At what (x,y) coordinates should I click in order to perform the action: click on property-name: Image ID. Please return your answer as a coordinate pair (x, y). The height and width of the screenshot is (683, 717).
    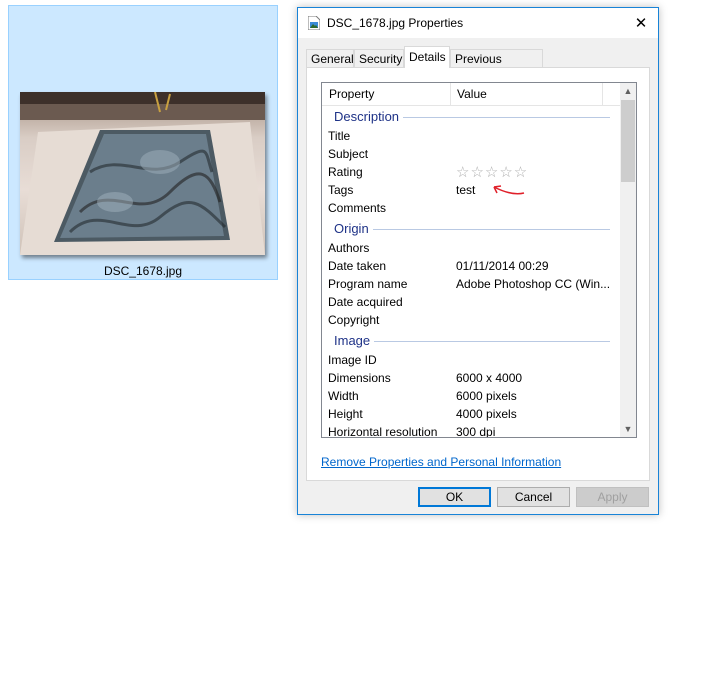
    Looking at the image, I should click on (352, 360).